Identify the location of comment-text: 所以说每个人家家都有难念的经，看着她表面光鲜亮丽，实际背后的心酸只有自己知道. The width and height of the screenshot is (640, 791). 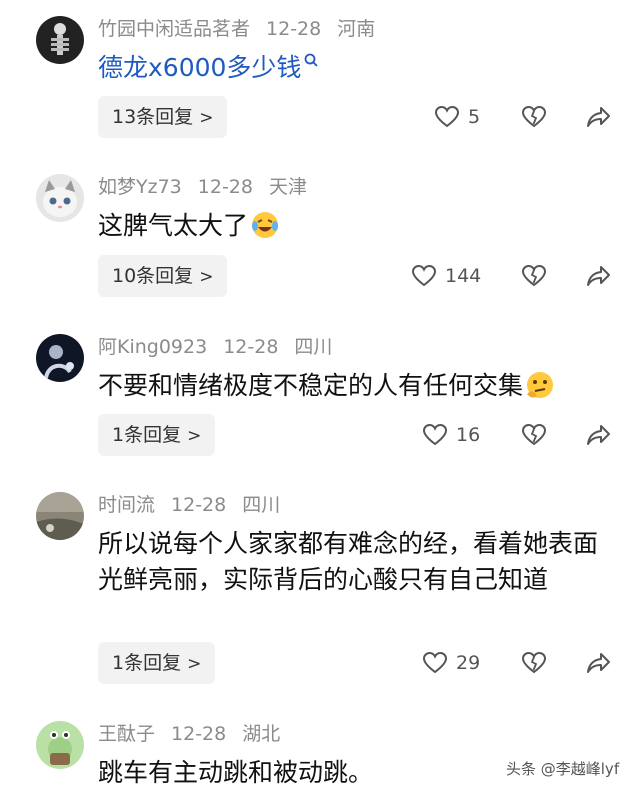
(353, 562).